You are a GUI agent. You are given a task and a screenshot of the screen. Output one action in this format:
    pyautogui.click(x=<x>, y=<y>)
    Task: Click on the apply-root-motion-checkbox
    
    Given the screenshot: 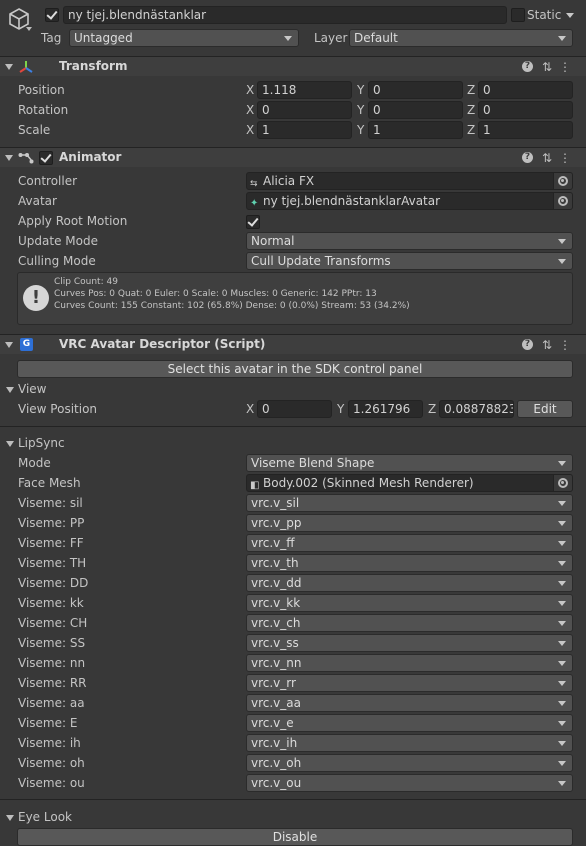 What is the action you would take?
    pyautogui.click(x=253, y=222)
    